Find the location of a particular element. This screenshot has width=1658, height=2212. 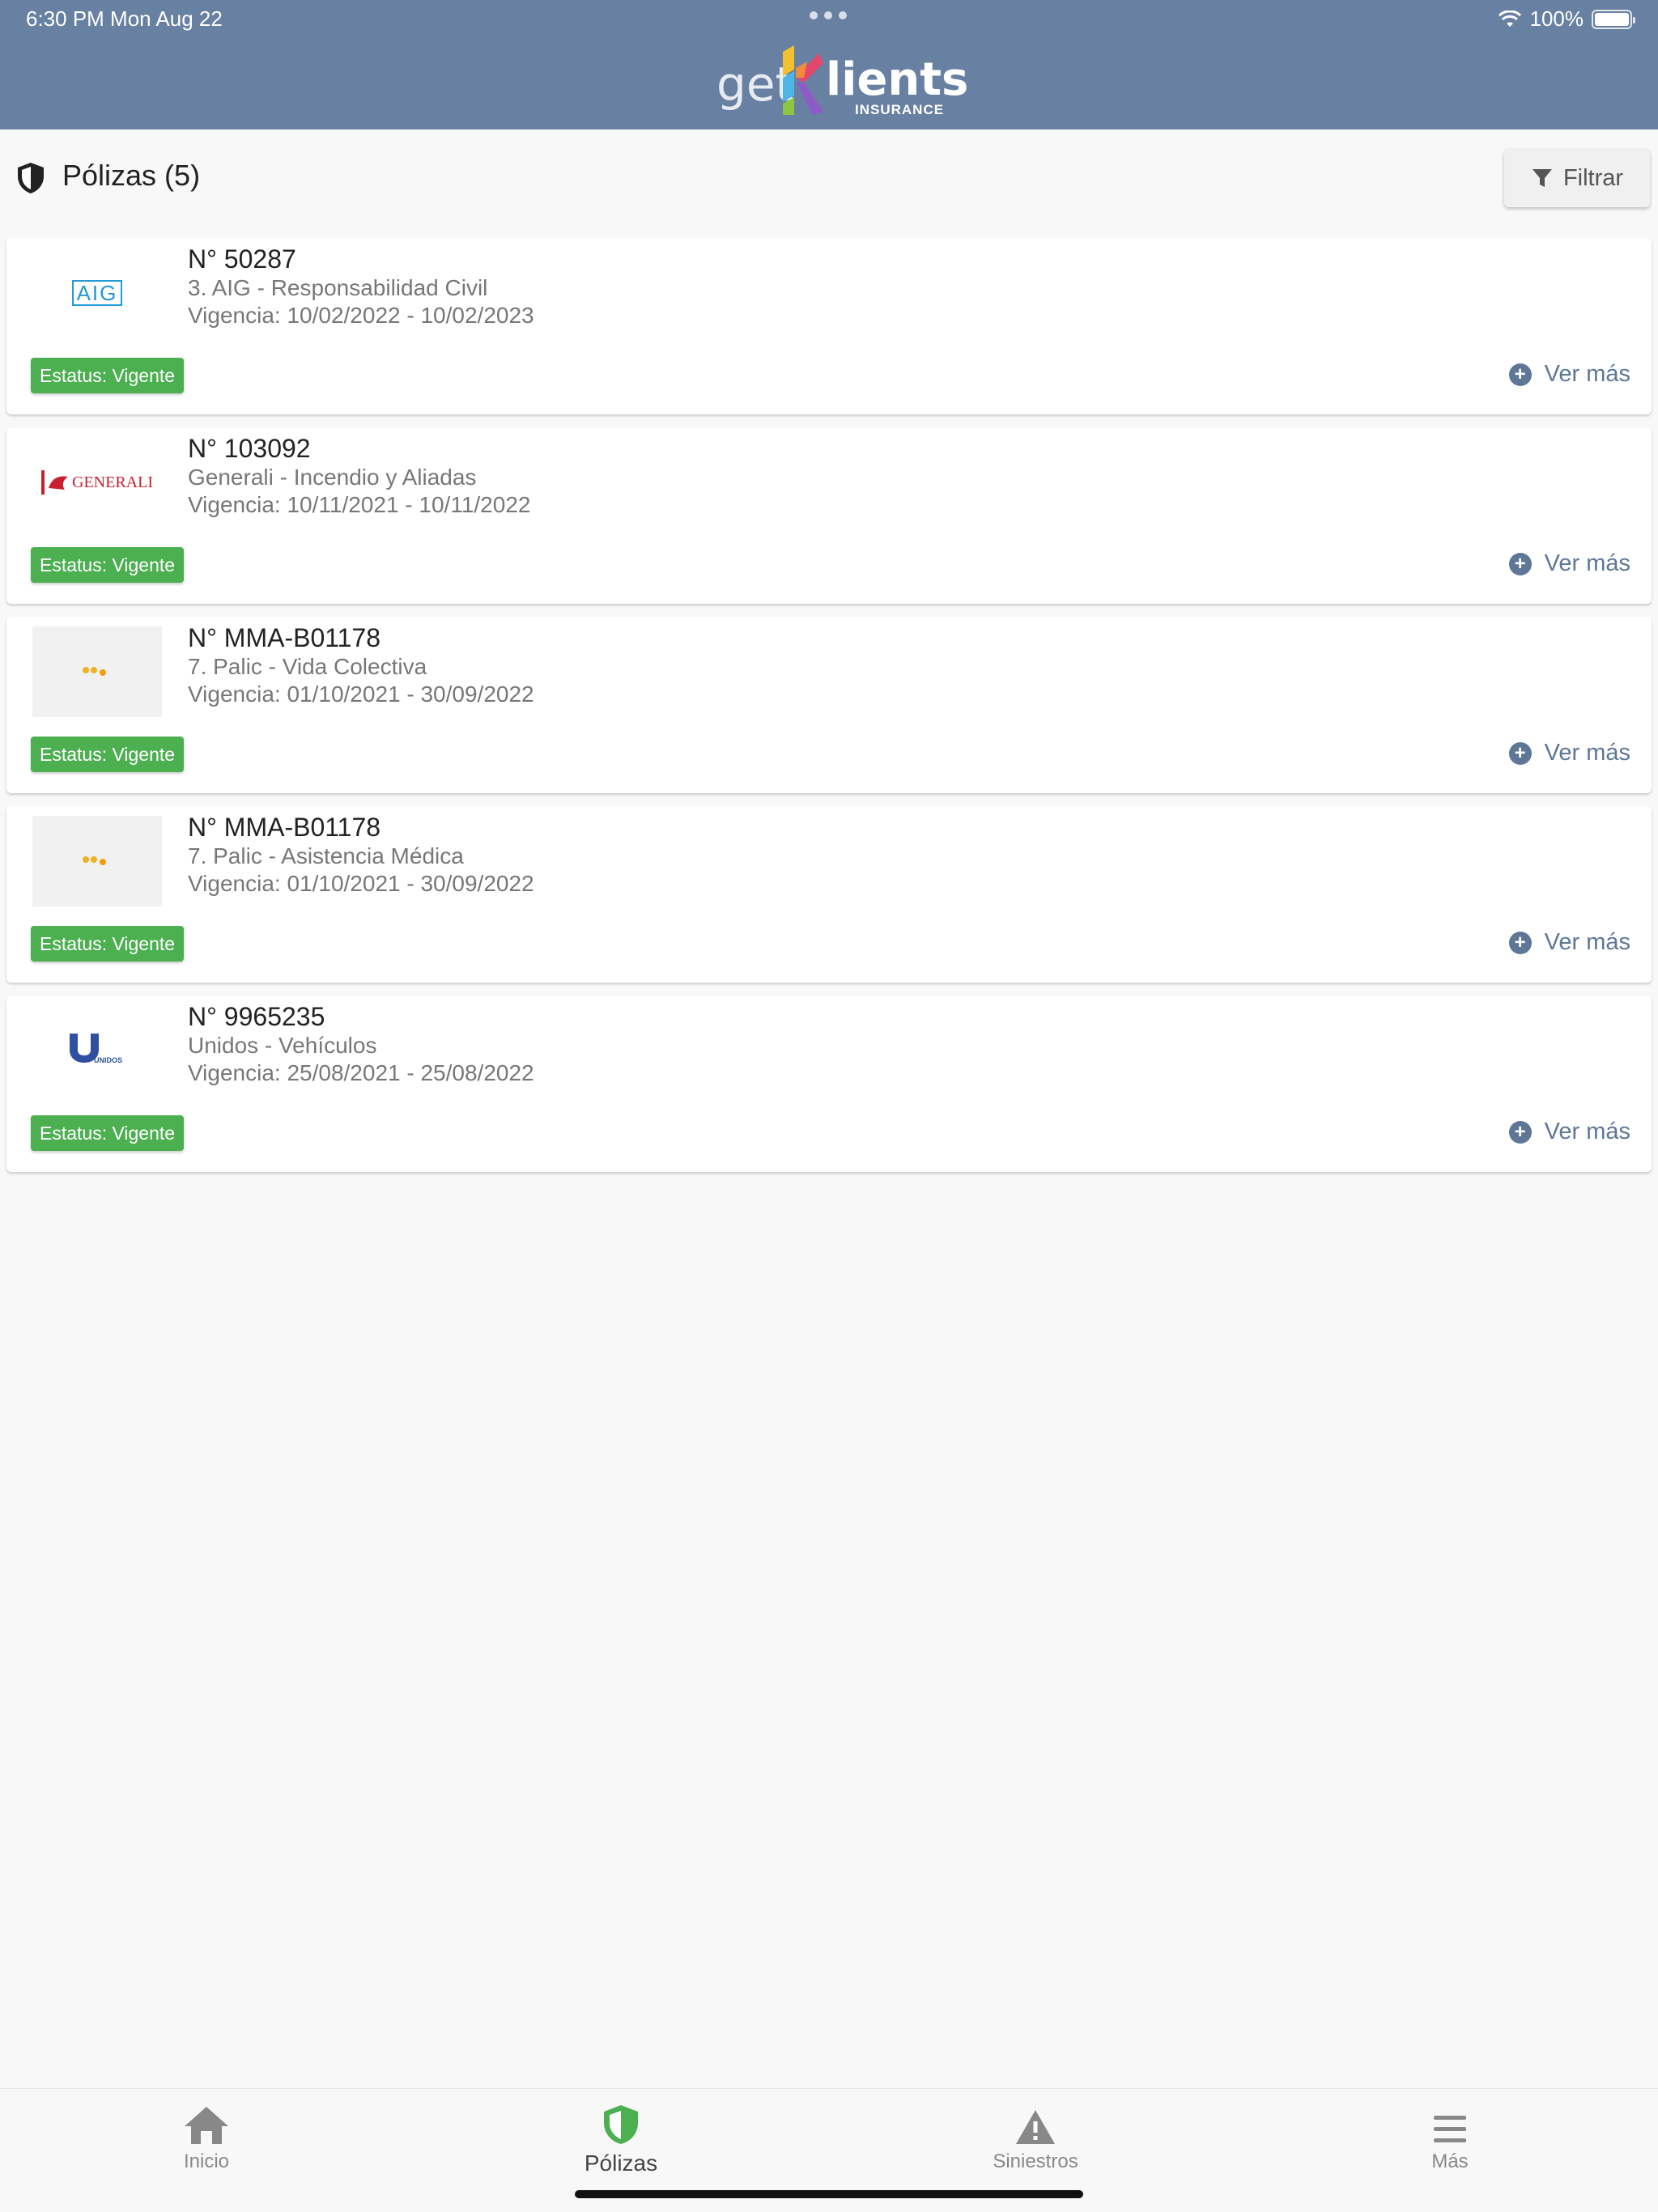

policy-product: 7. Palic - Asistencia Médica is located at coordinates (326, 855).